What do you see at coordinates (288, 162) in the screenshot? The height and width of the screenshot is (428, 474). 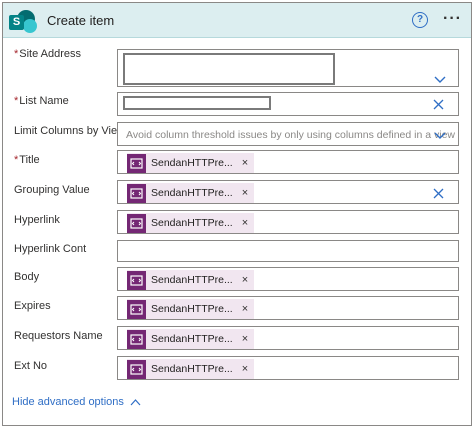 I see `title-field: SendanHTTPre... ×` at bounding box center [288, 162].